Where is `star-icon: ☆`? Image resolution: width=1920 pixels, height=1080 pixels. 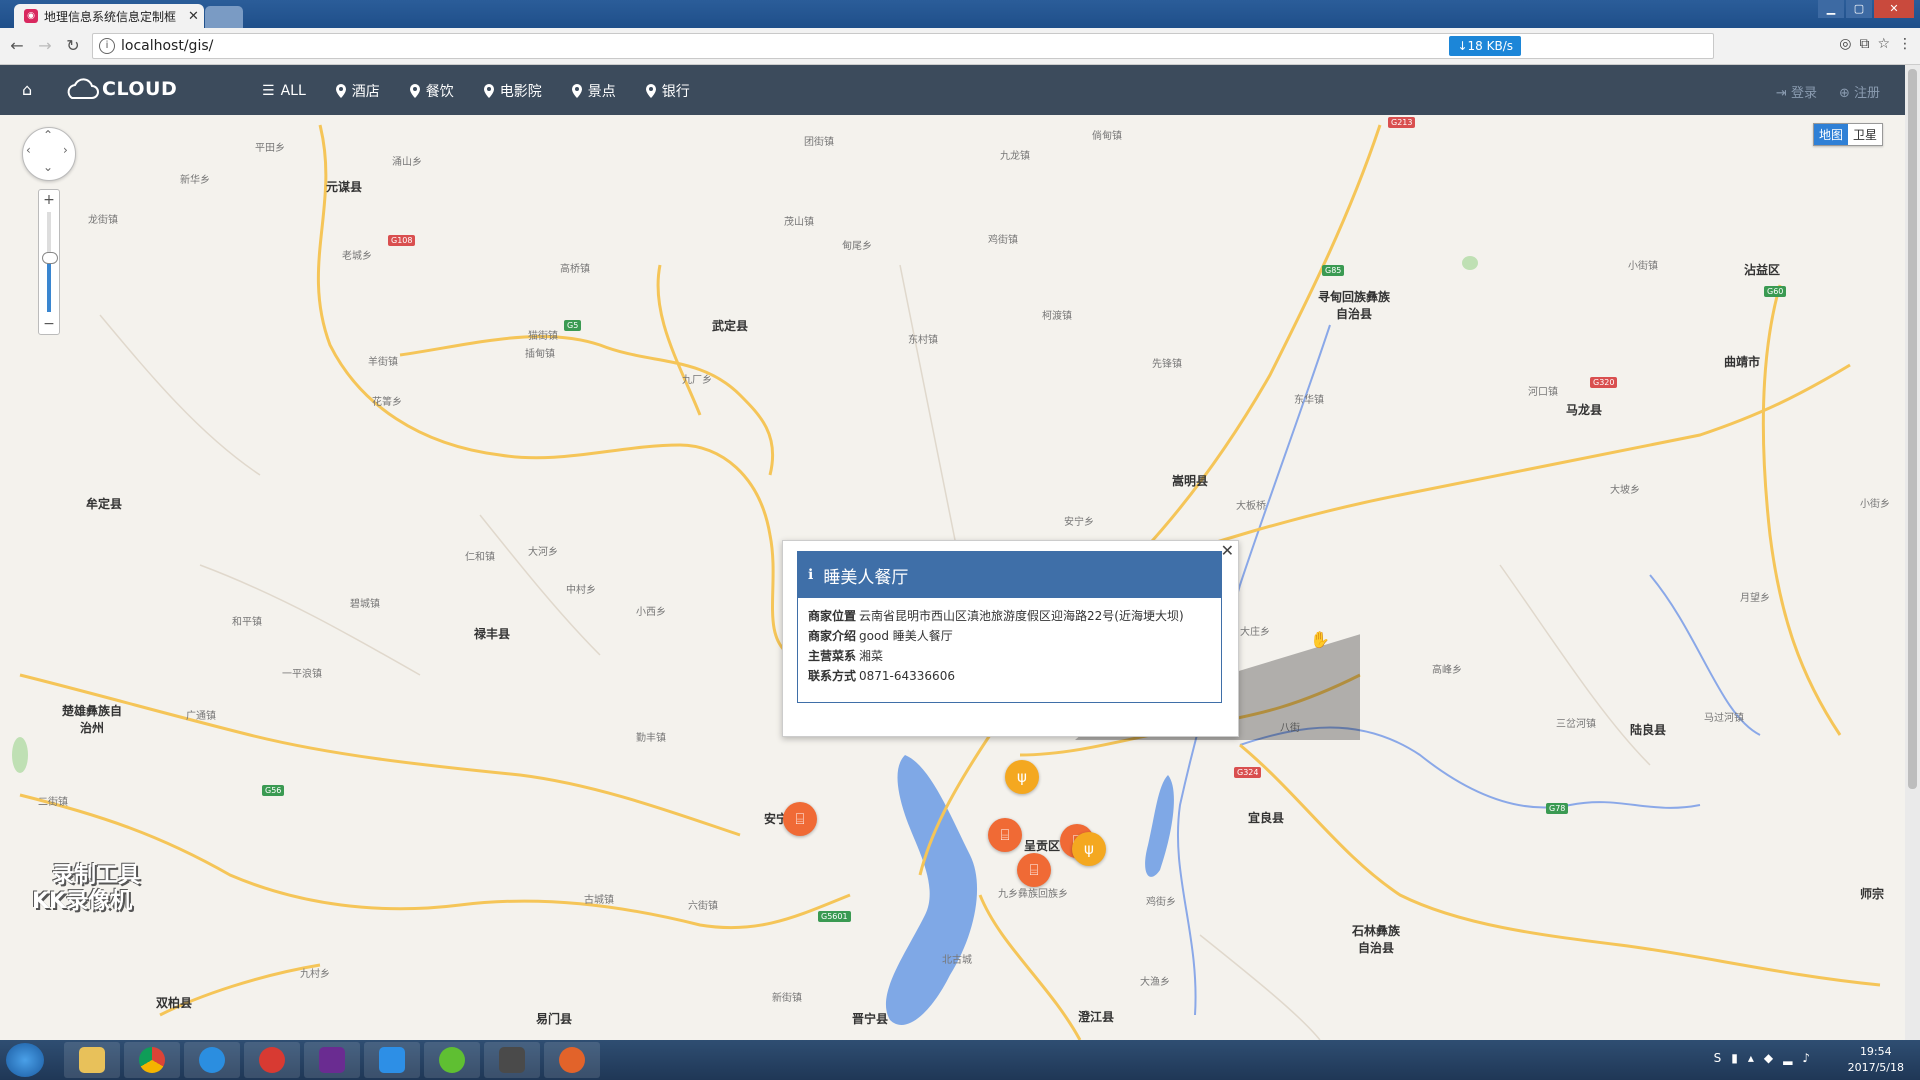 star-icon: ☆ is located at coordinates (1883, 44).